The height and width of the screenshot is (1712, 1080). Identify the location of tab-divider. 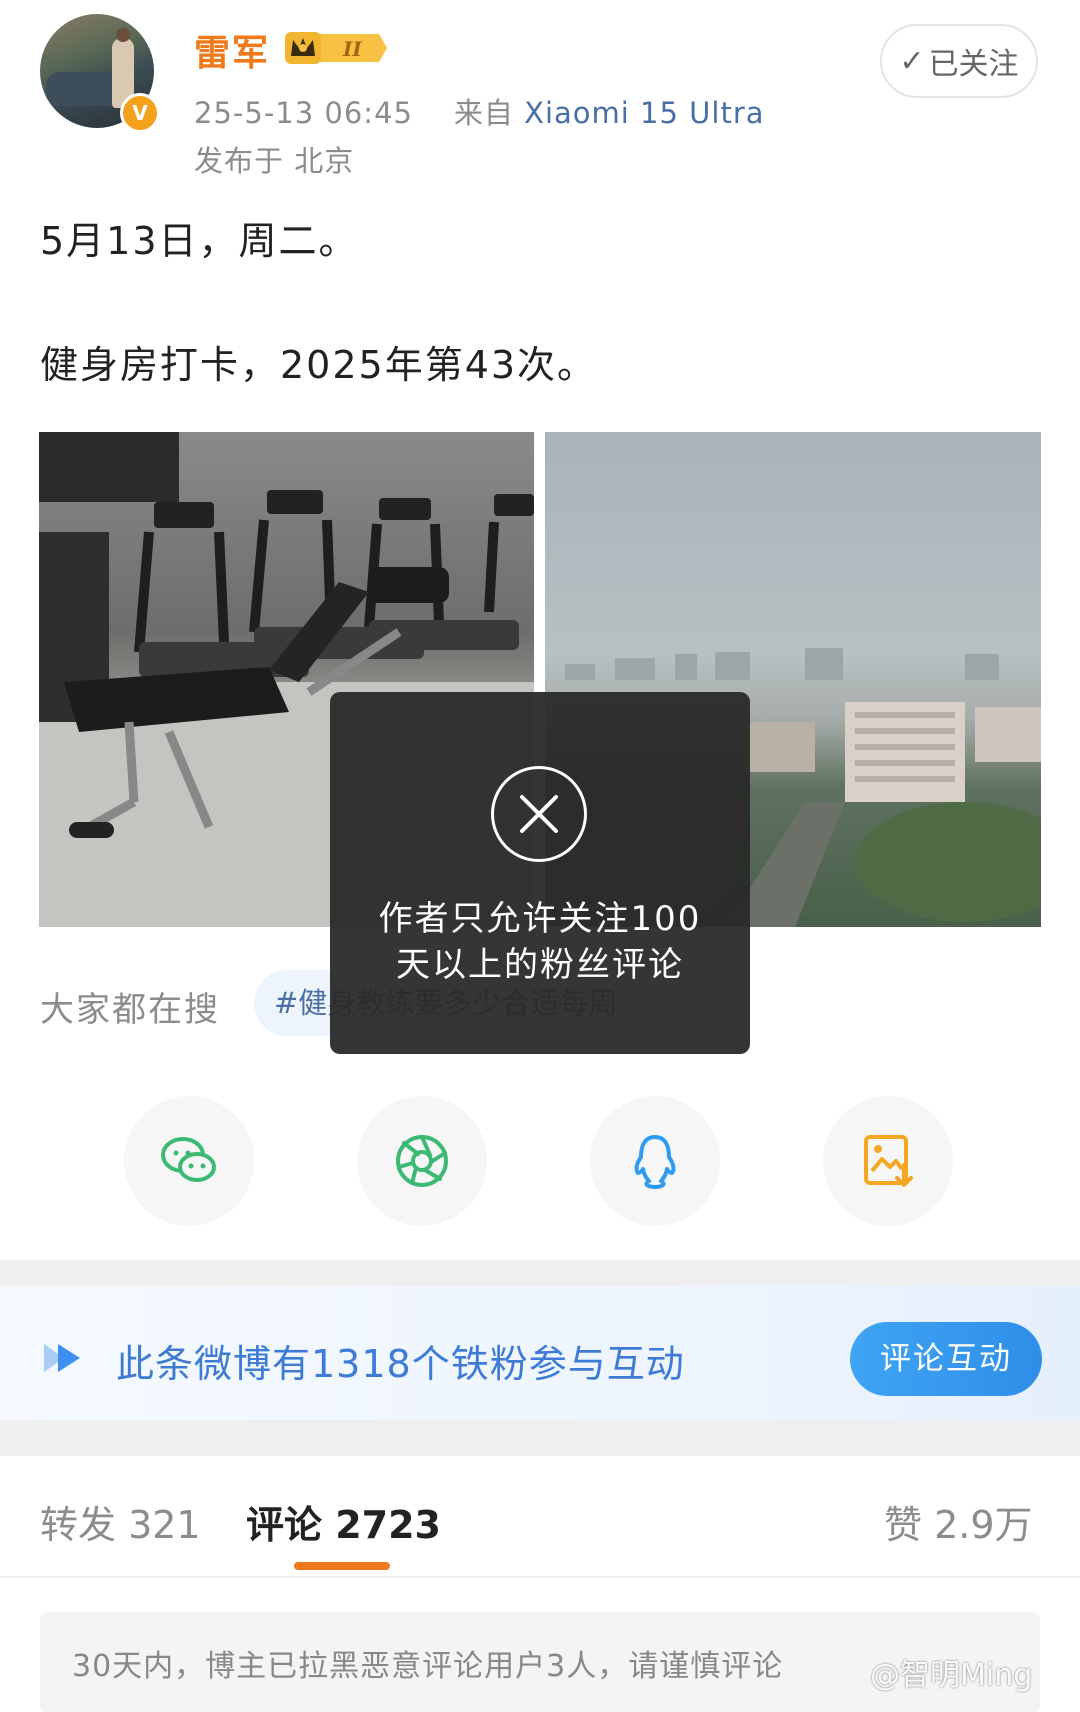
(540, 1577).